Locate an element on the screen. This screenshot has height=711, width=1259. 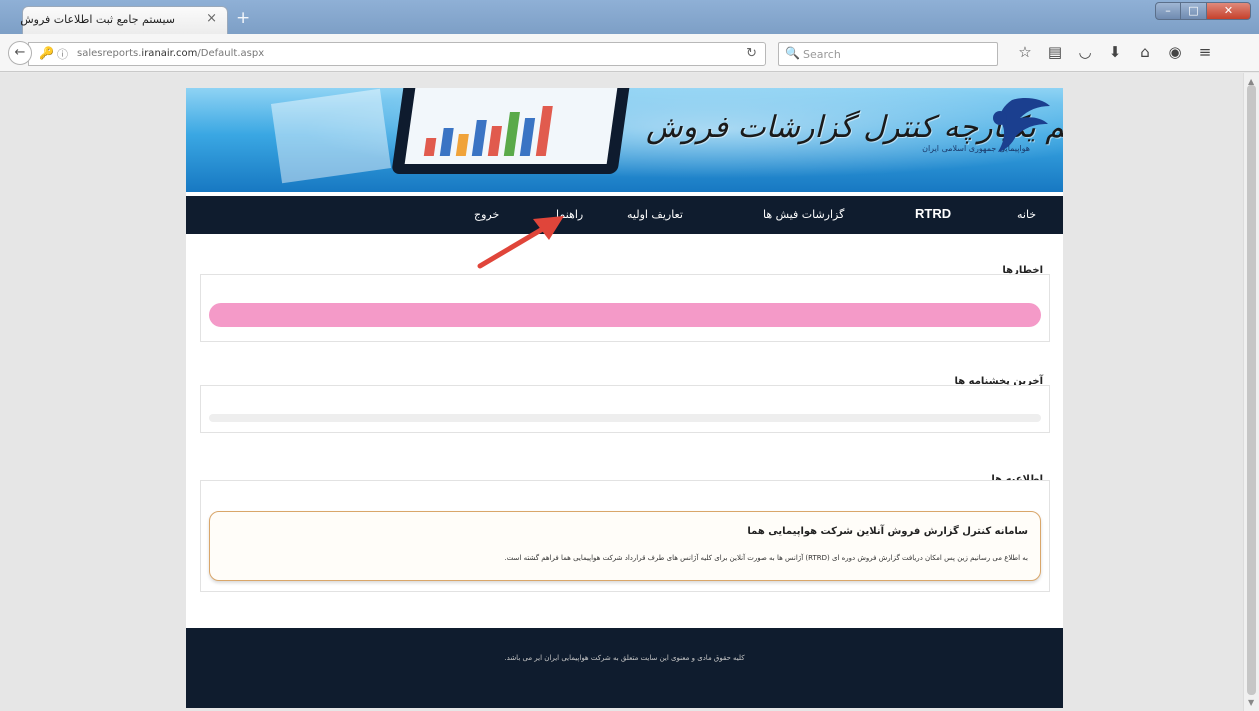
alerts-panel is located at coordinates (625, 308).